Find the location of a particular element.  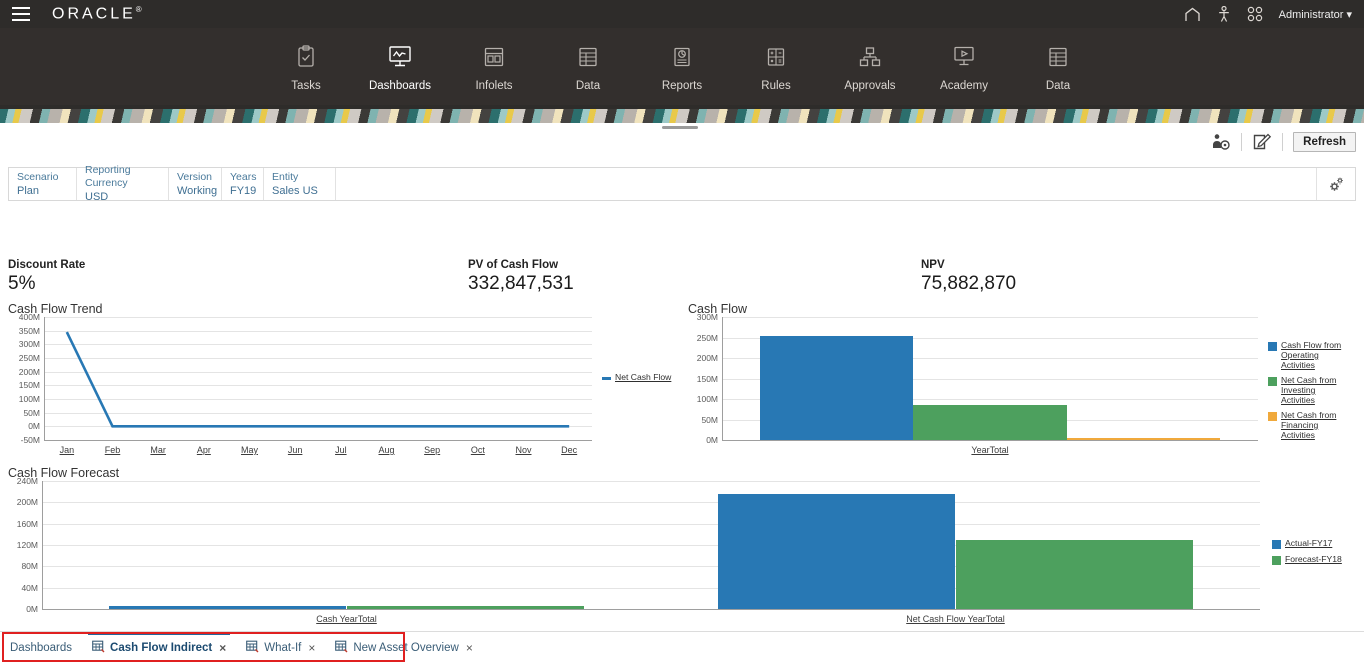

chart-x-axis-tick: Sep is located at coordinates (432, 450).